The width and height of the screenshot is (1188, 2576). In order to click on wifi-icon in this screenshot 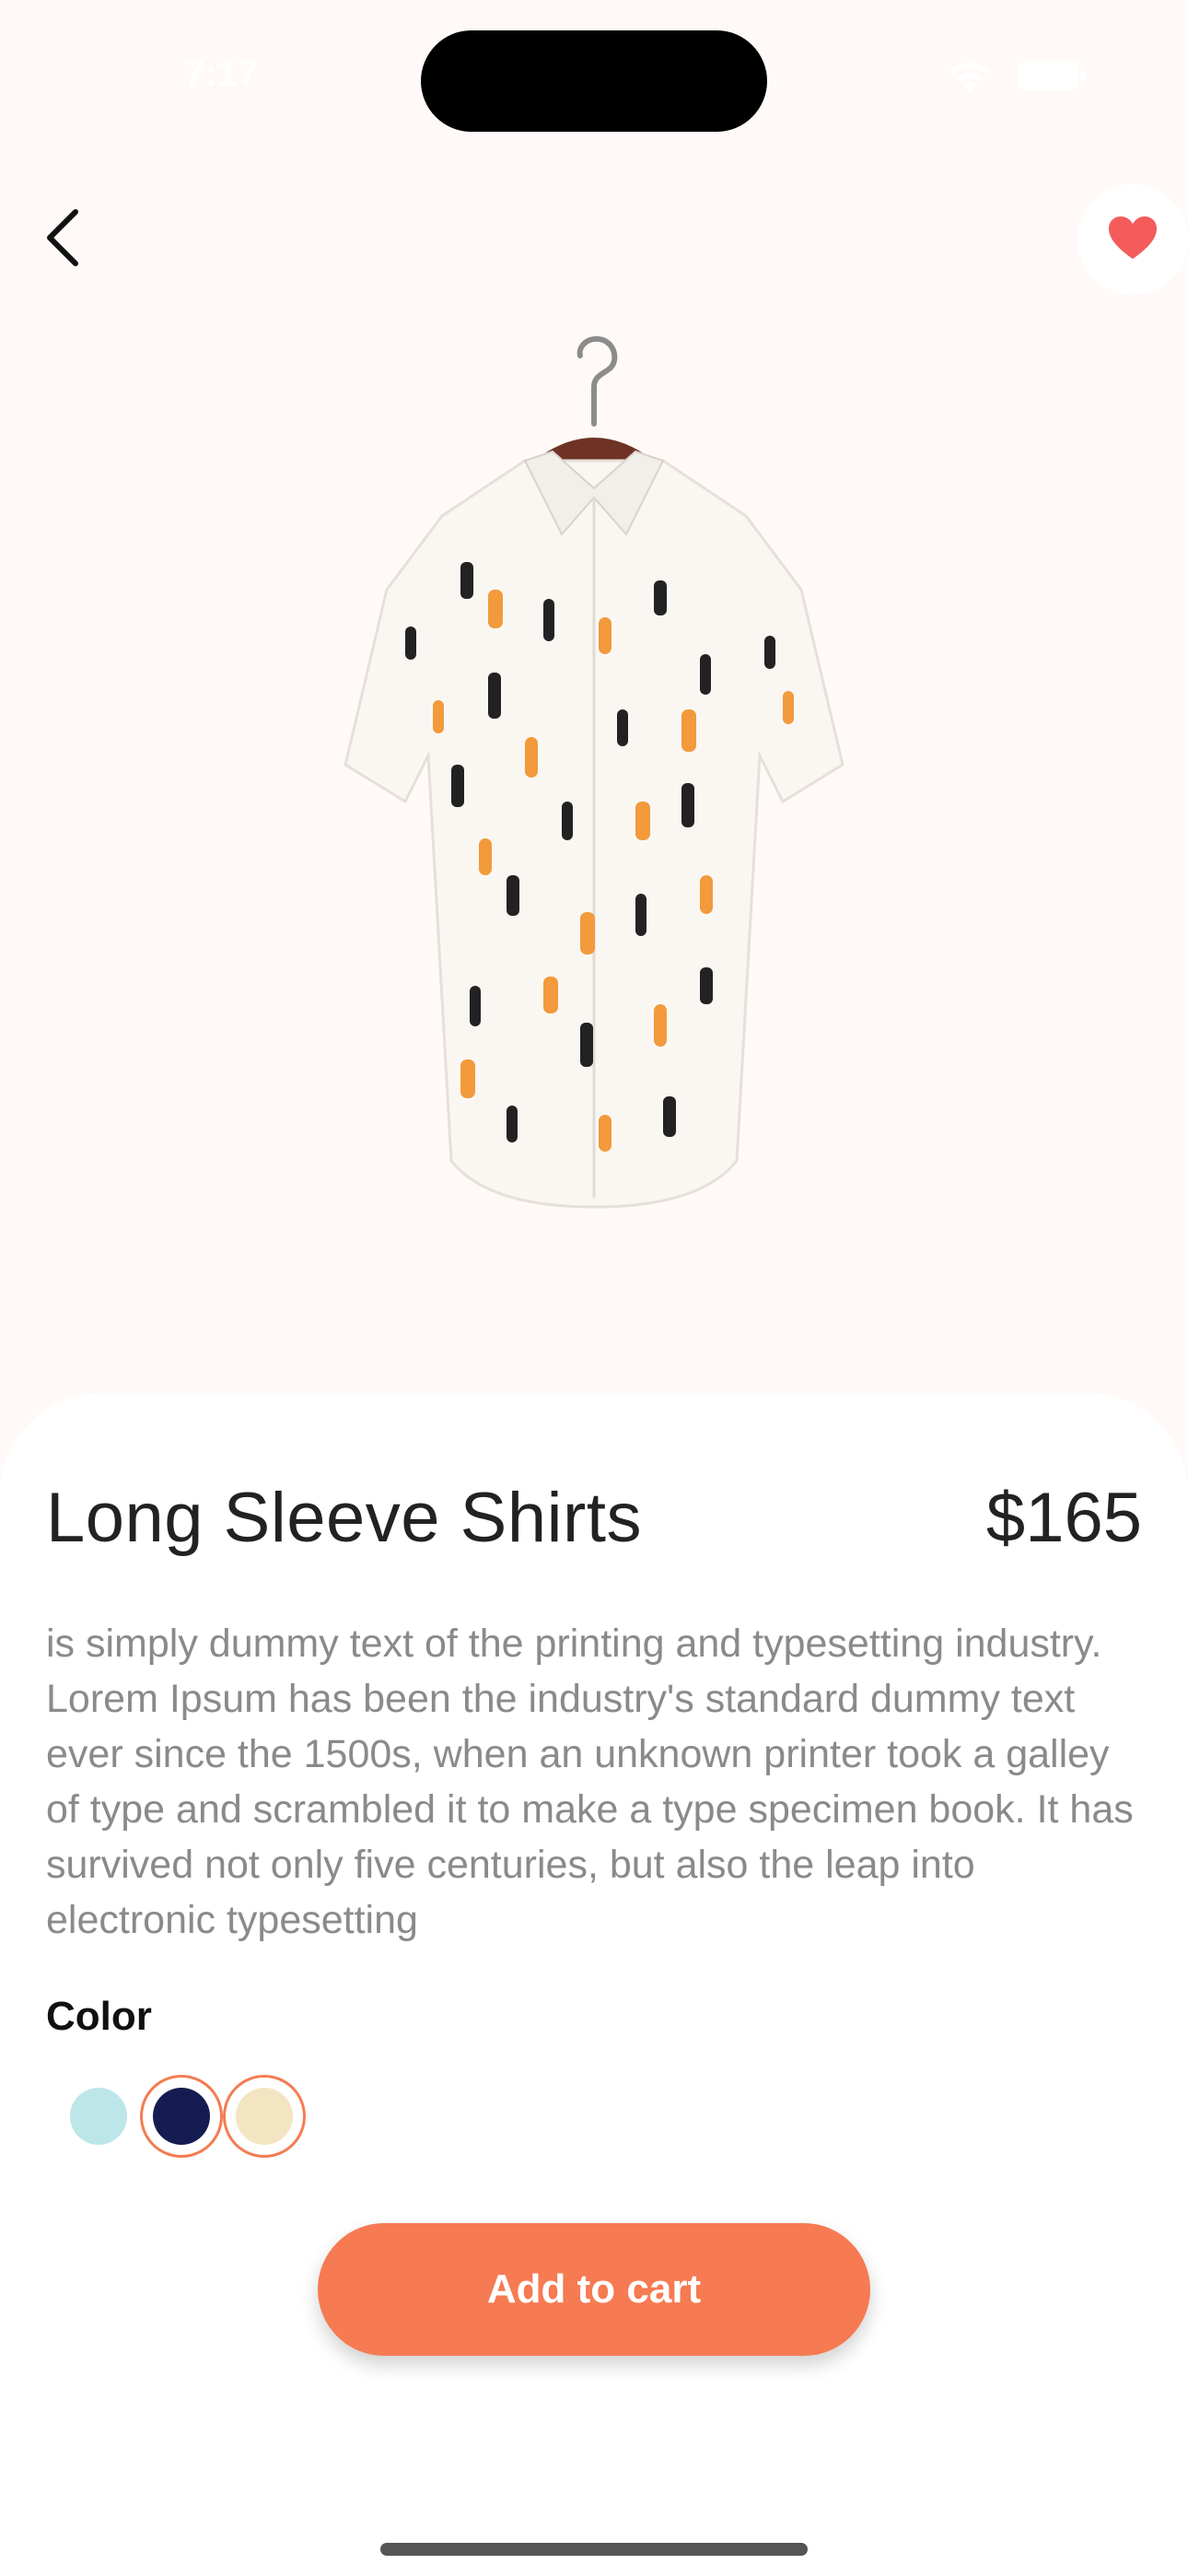, I will do `click(970, 75)`.